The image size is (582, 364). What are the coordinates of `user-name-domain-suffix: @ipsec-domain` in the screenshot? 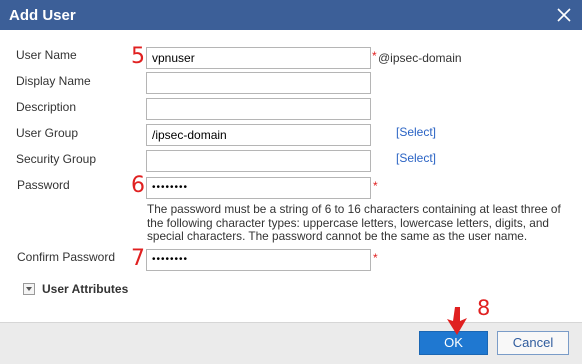 It's located at (420, 58).